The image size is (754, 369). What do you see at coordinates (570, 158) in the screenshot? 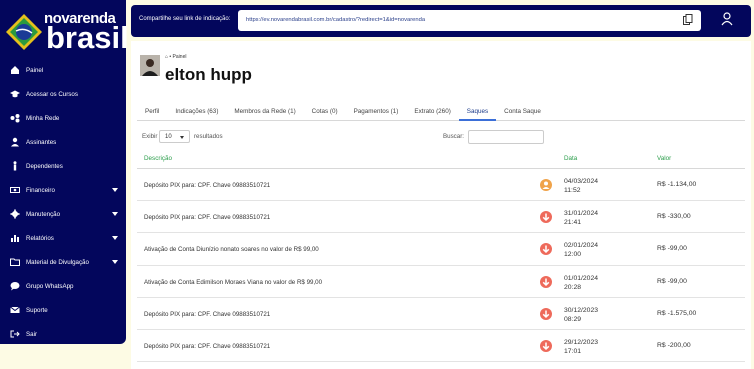
I see `header-date: Data` at bounding box center [570, 158].